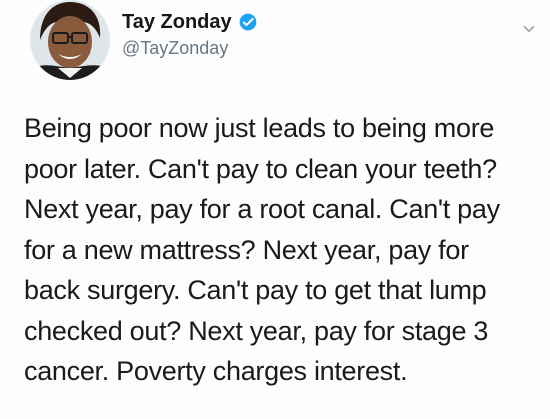  I want to click on avatar-image, so click(70, 40).